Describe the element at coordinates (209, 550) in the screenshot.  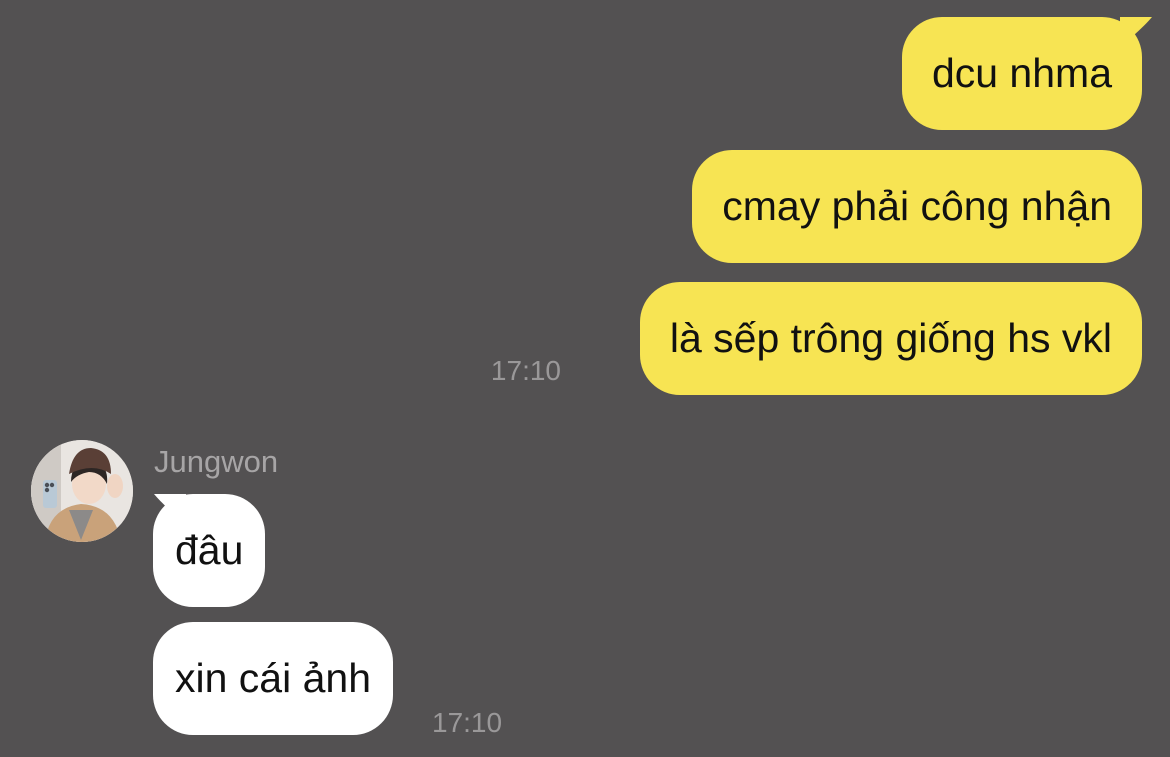
I see `incoming-message: đâu` at that location.